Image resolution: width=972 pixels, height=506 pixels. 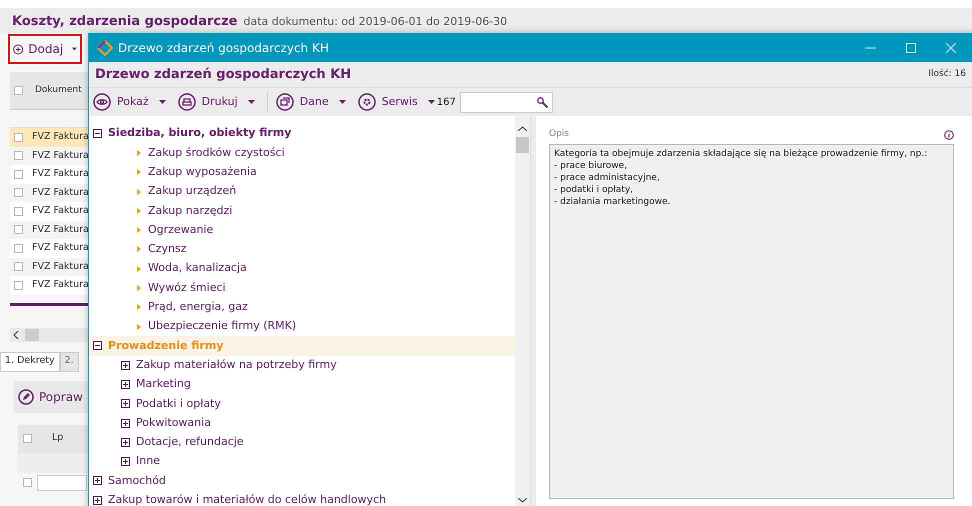 I want to click on tree-item: Zakup towarów i materiałów do celów handlowych, so click(x=302, y=498).